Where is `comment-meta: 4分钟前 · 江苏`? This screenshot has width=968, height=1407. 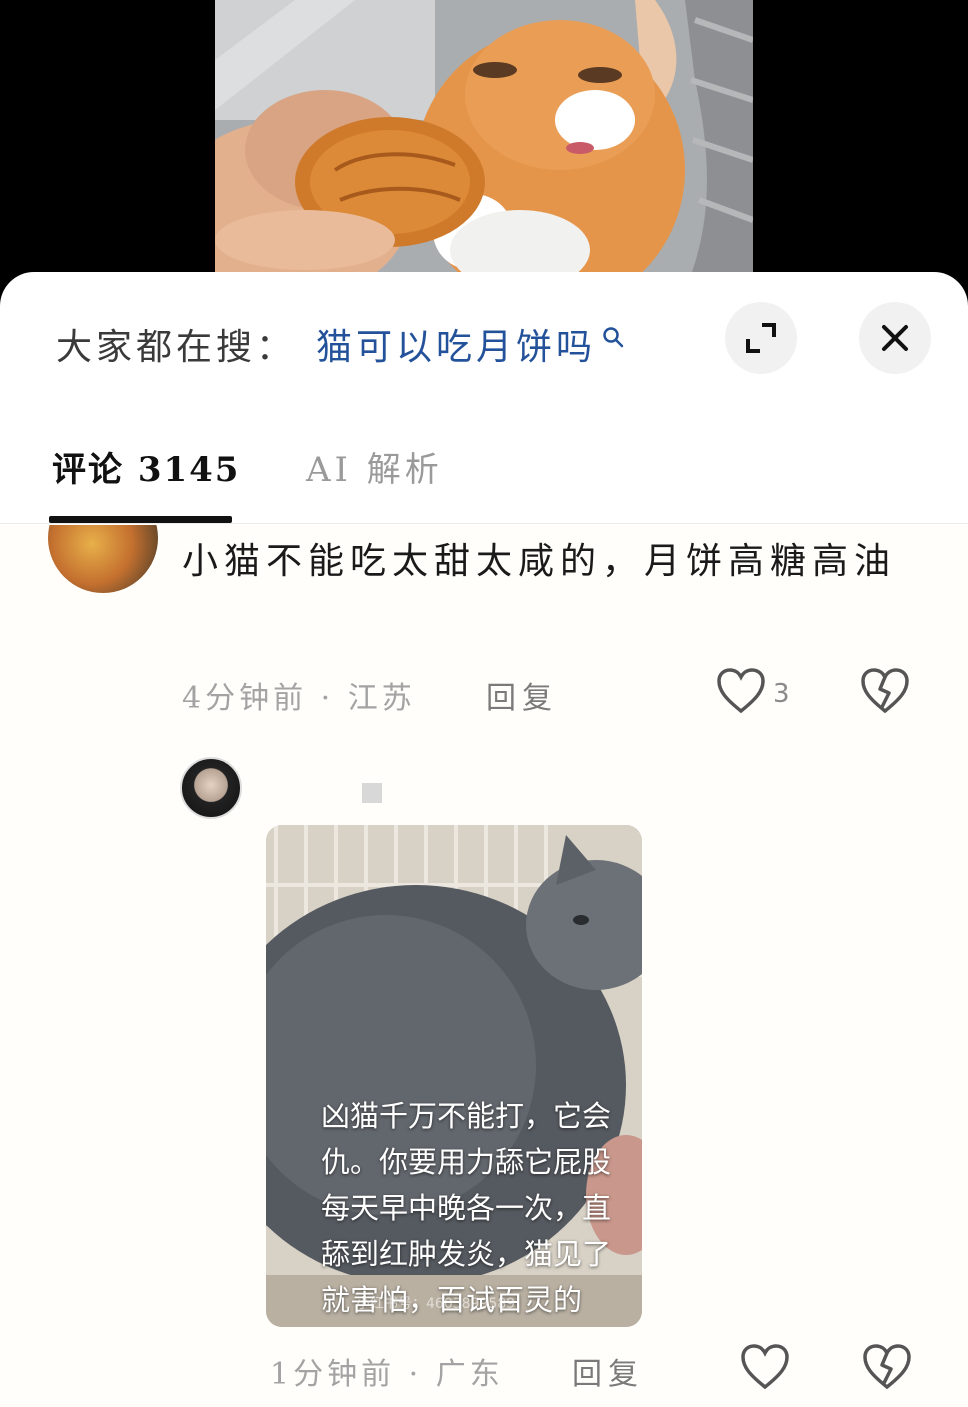 comment-meta: 4分钟前 · 江苏 is located at coordinates (299, 698).